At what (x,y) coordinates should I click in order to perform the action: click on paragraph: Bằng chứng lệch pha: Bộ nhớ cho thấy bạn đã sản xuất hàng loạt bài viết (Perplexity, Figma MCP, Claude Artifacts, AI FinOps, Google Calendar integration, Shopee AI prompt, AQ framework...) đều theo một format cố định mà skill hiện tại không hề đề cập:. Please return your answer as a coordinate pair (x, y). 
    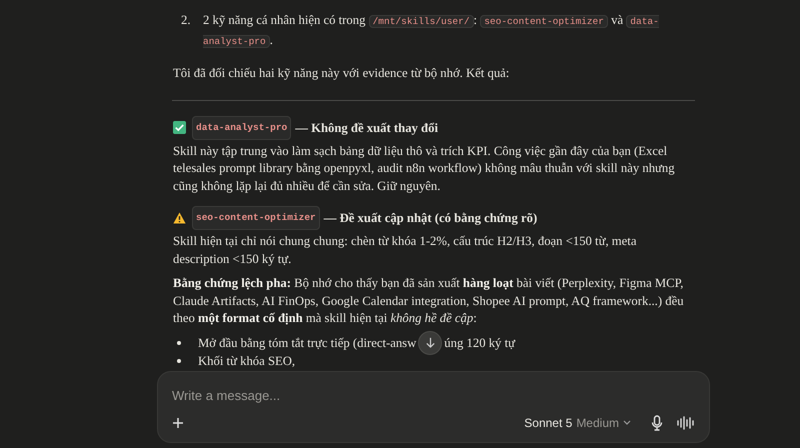
    Looking at the image, I should click on (429, 301).